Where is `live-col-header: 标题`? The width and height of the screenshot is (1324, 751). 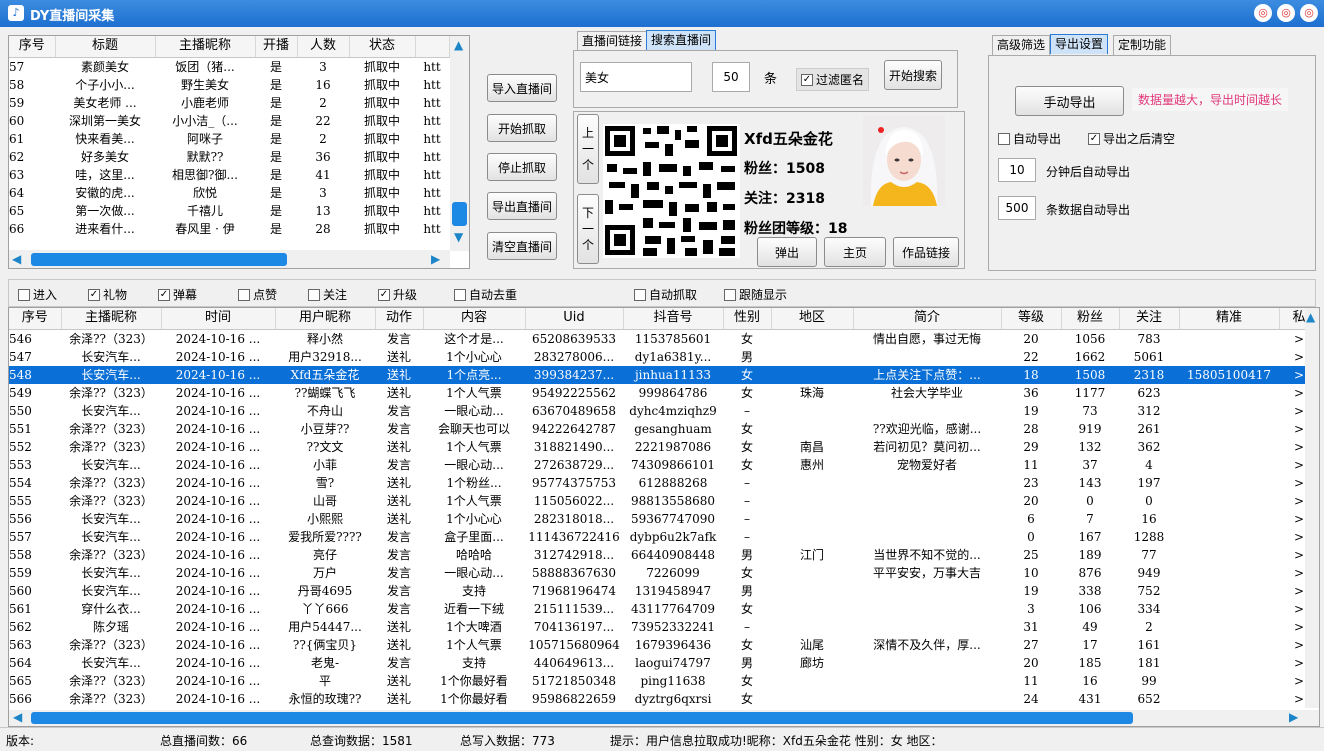
live-col-header: 标题 is located at coordinates (105, 47).